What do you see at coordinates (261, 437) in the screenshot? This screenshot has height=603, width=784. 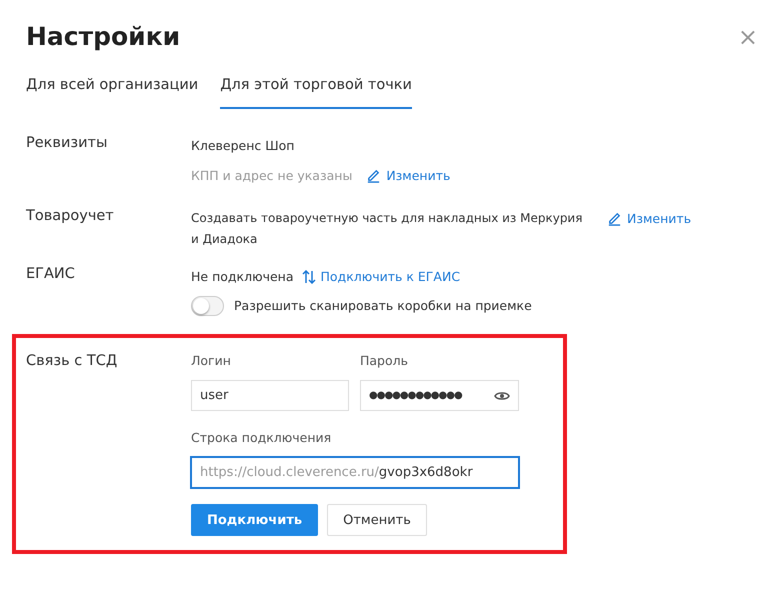 I see `field-label: Строка подключения` at bounding box center [261, 437].